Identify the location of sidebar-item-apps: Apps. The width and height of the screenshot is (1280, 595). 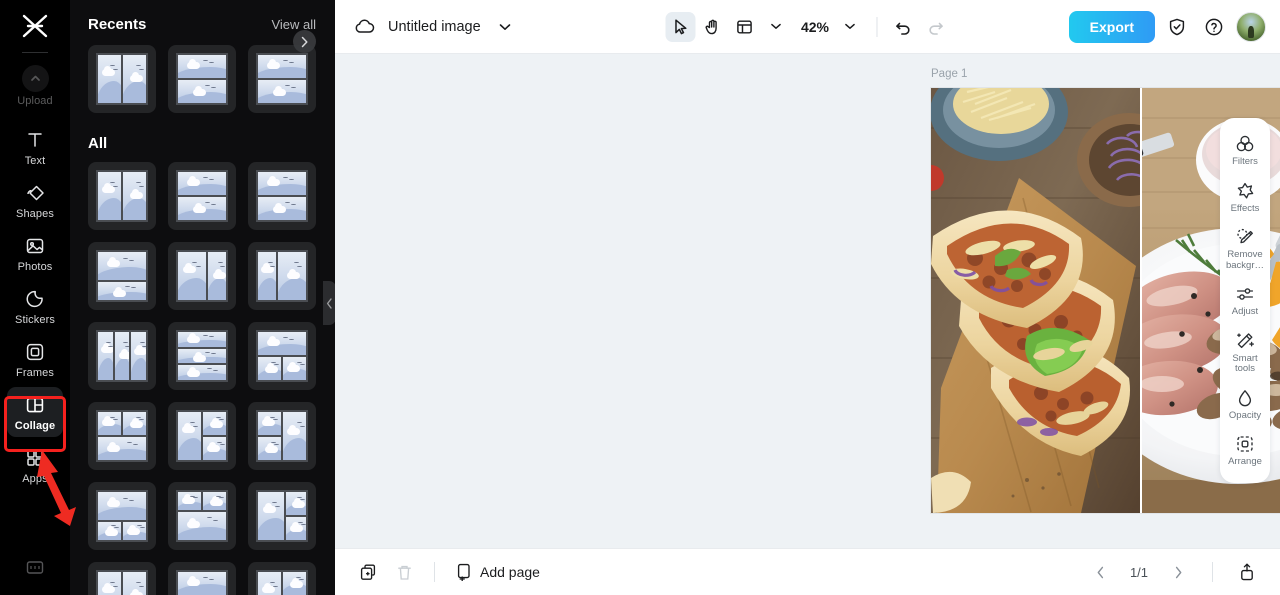
(35, 465).